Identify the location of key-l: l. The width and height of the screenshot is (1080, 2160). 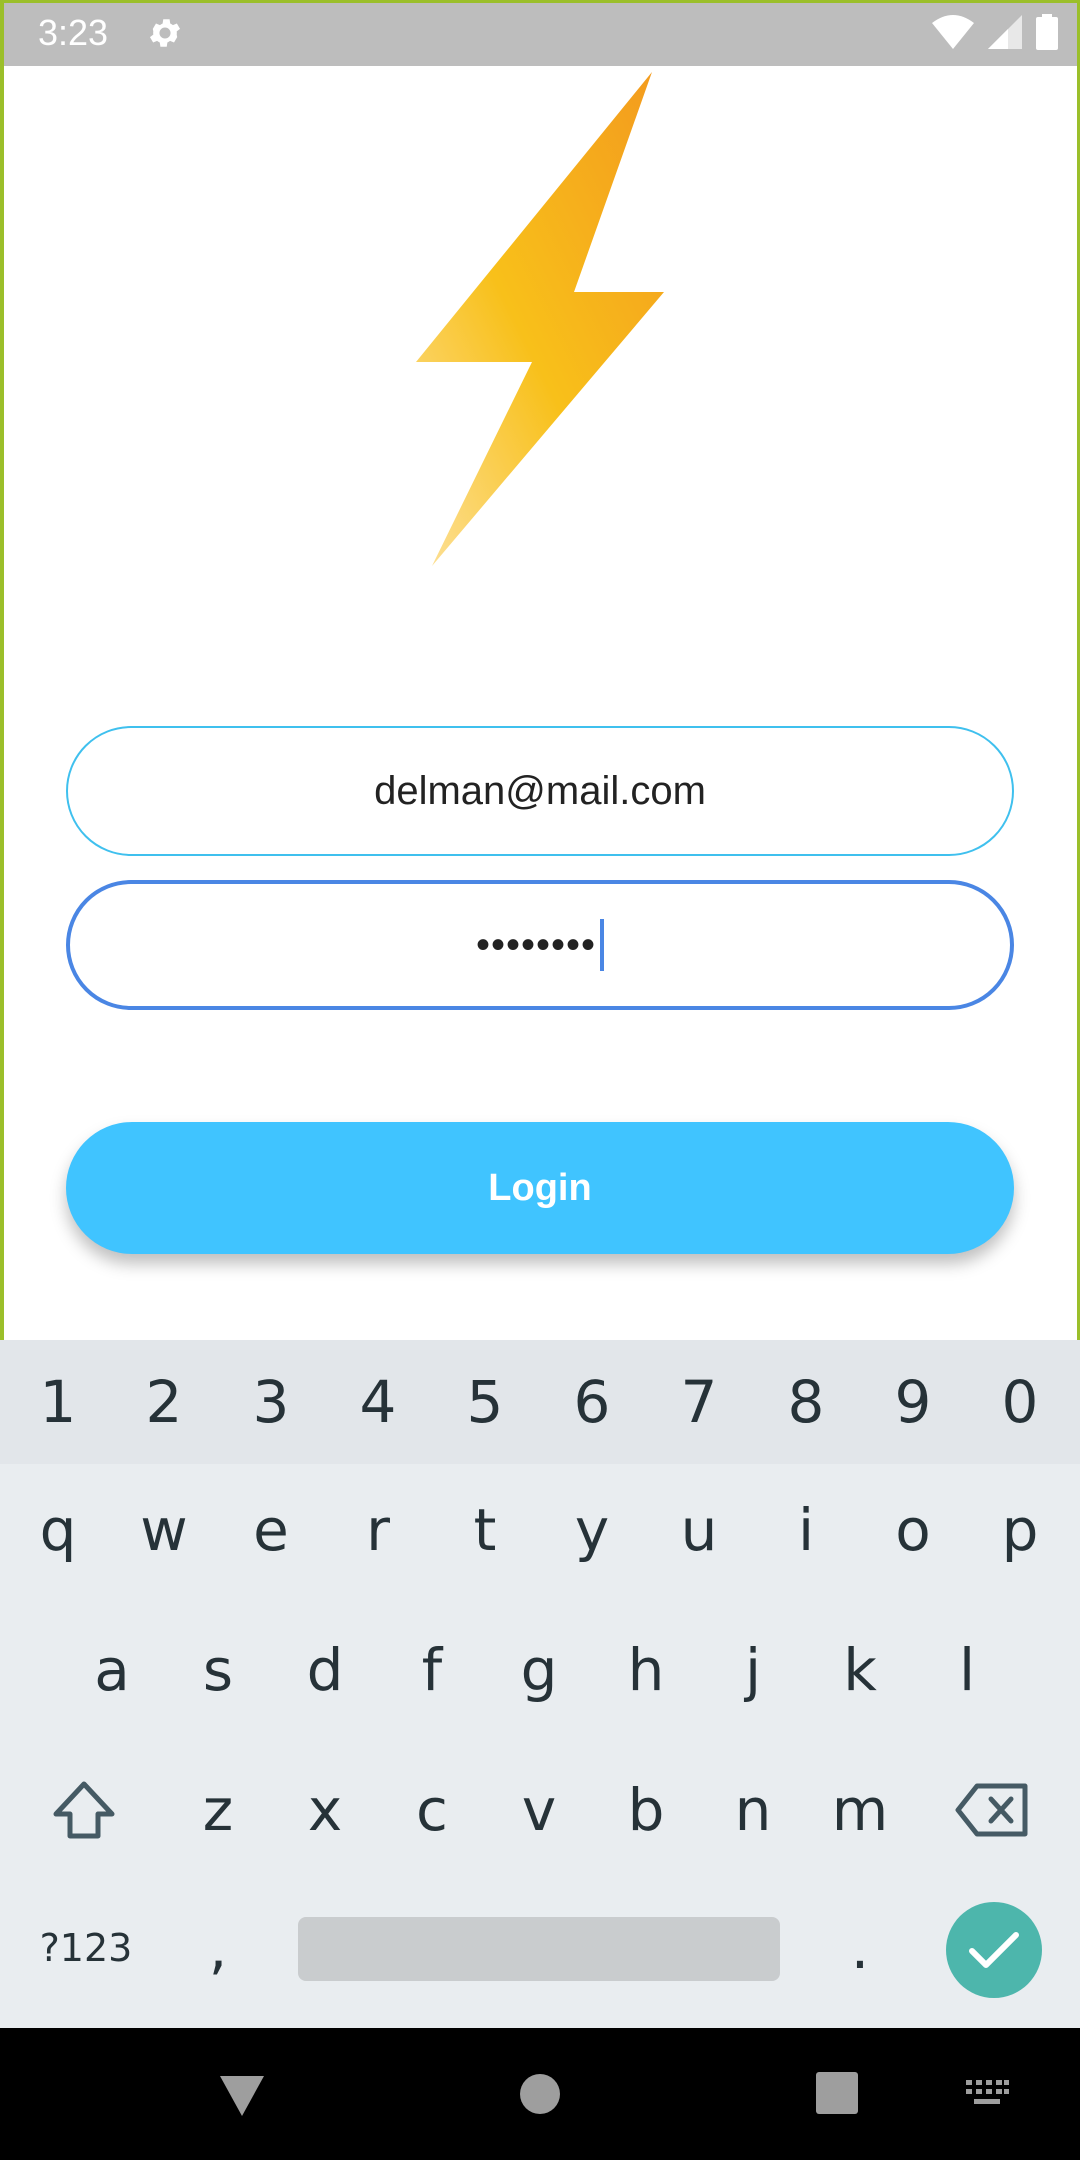
(967, 1670).